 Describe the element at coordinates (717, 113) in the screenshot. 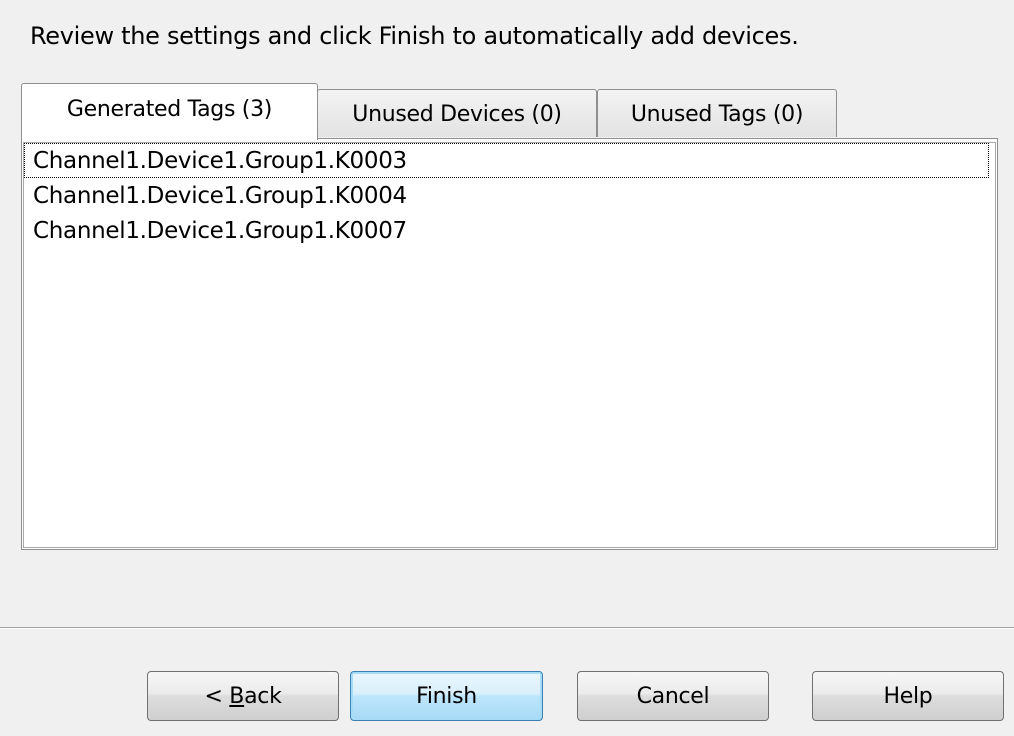

I see `tab-unused-tags: Unused Tags (0)` at that location.